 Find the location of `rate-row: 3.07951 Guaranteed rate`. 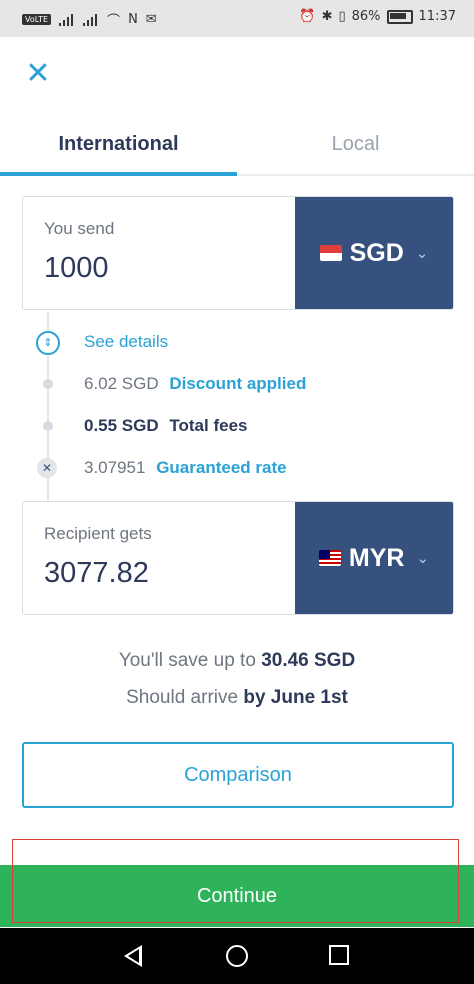

rate-row: 3.07951 Guaranteed rate is located at coordinates (185, 468).